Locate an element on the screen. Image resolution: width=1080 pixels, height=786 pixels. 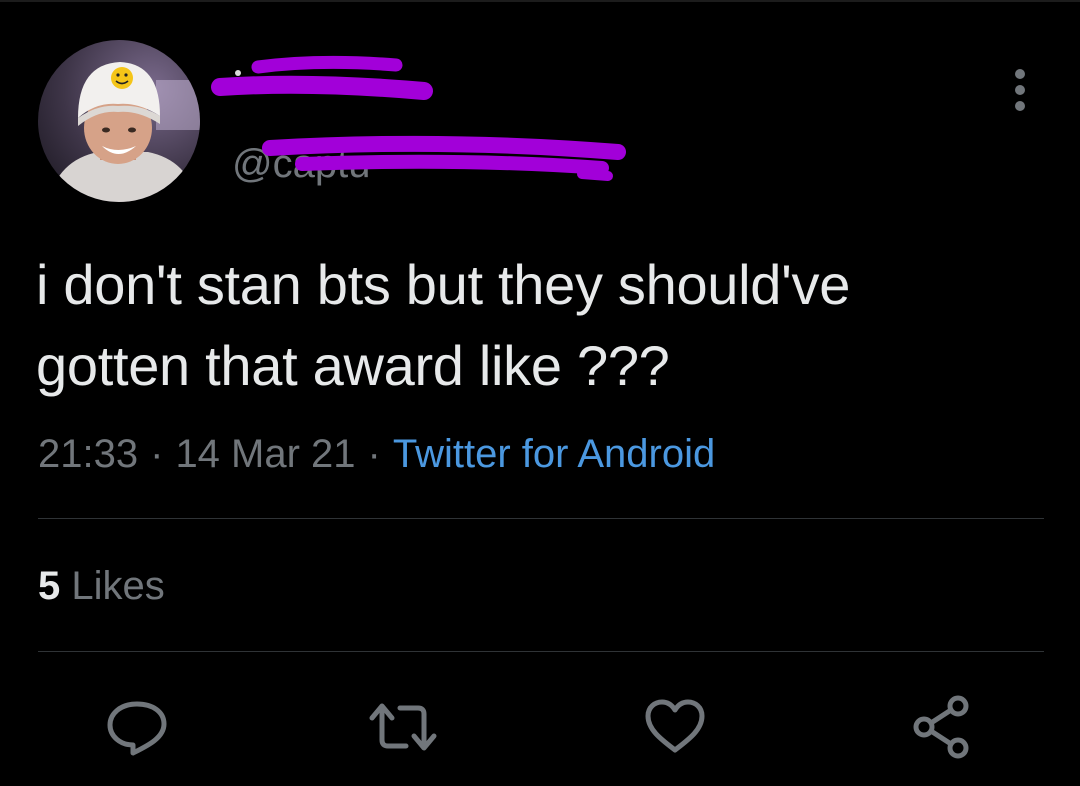
heart-icon is located at coordinates (675, 726).